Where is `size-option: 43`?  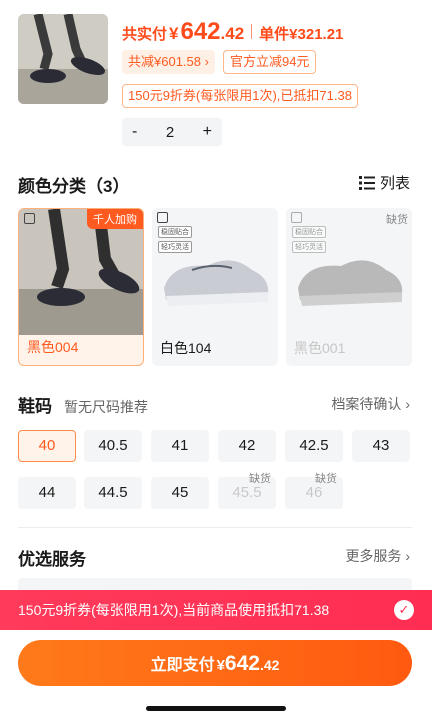
size-option: 43 is located at coordinates (381, 446).